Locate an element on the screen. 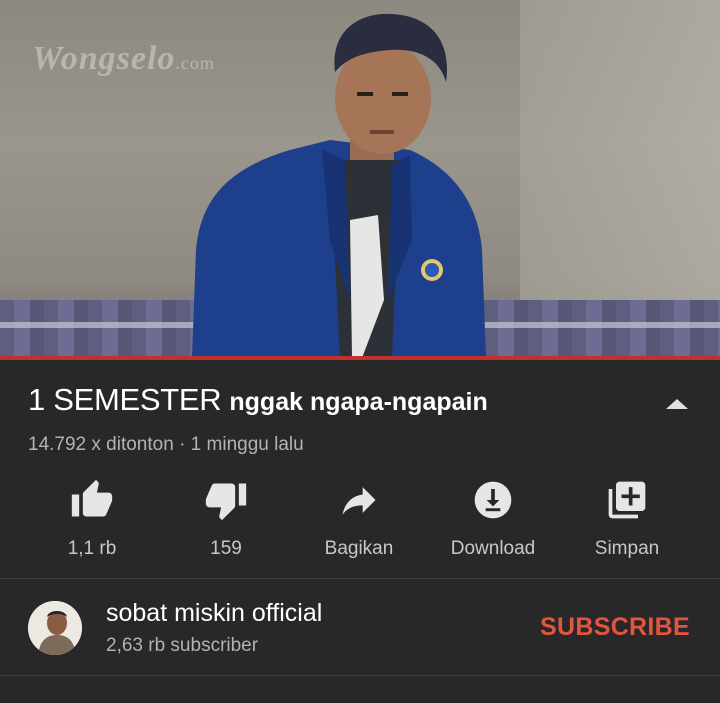 The height and width of the screenshot is (703, 720). video-title: 1 SEMESTER nggak ngapa-ngapain is located at coordinates (258, 400).